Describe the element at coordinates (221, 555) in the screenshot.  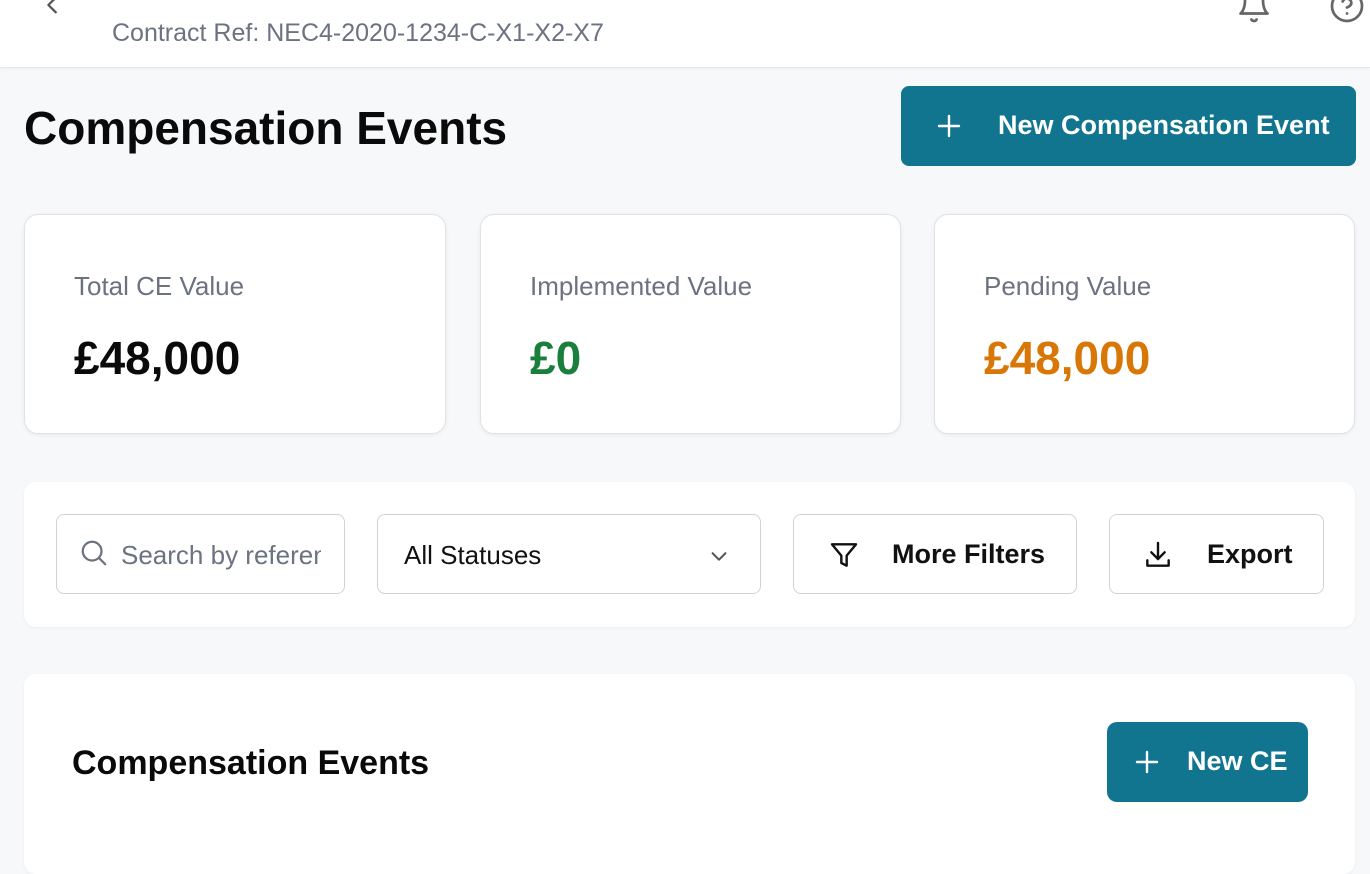
I see `search-input` at that location.